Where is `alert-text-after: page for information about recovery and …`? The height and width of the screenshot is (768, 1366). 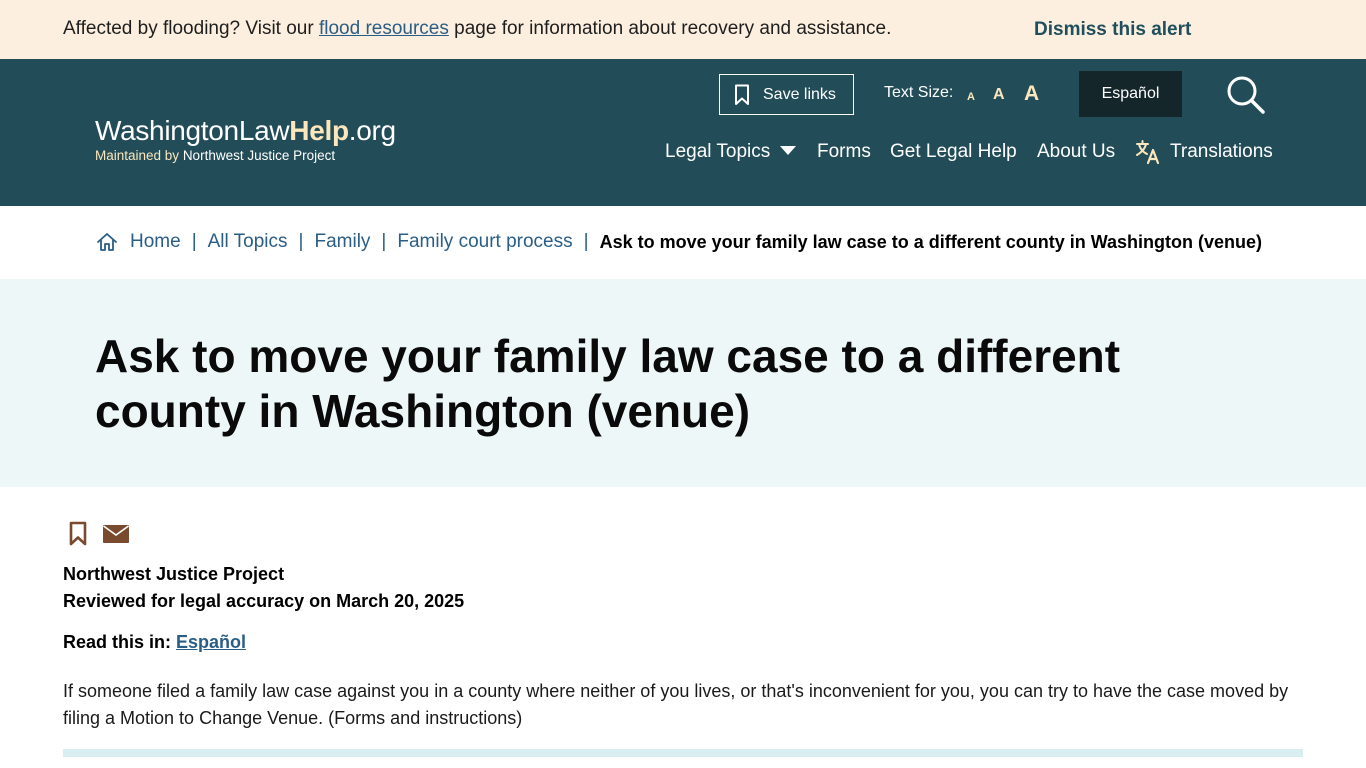
alert-text-after: page for information about recovery and … is located at coordinates (670, 28).